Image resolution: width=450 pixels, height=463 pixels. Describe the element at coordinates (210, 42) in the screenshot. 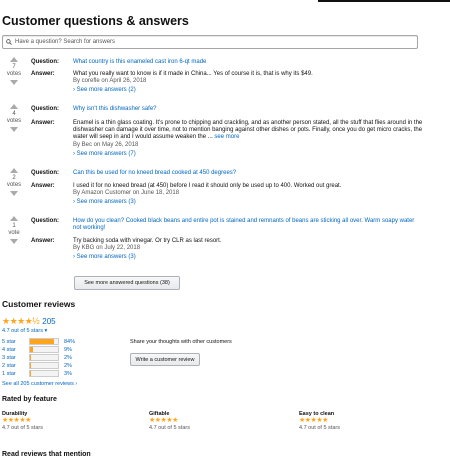

I see `qa-search-input: Have a question? Search for answers` at that location.